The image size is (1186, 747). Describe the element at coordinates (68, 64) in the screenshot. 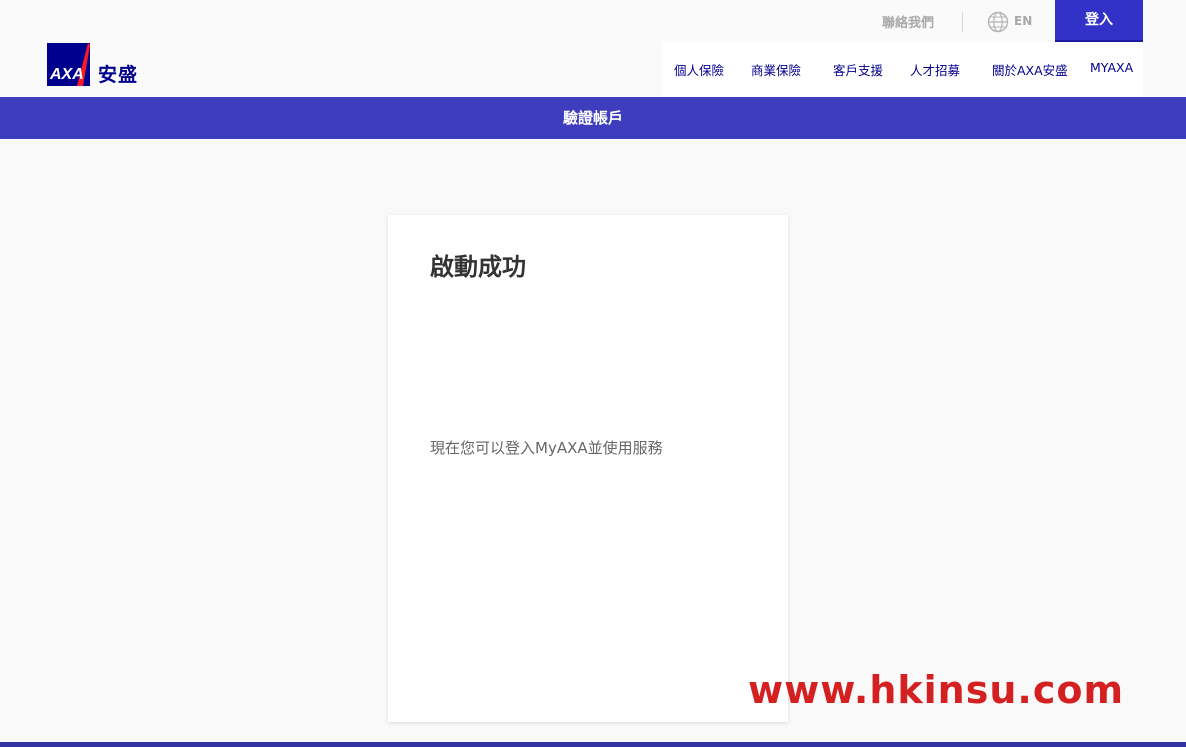

I see `axa-logo: AXA` at that location.